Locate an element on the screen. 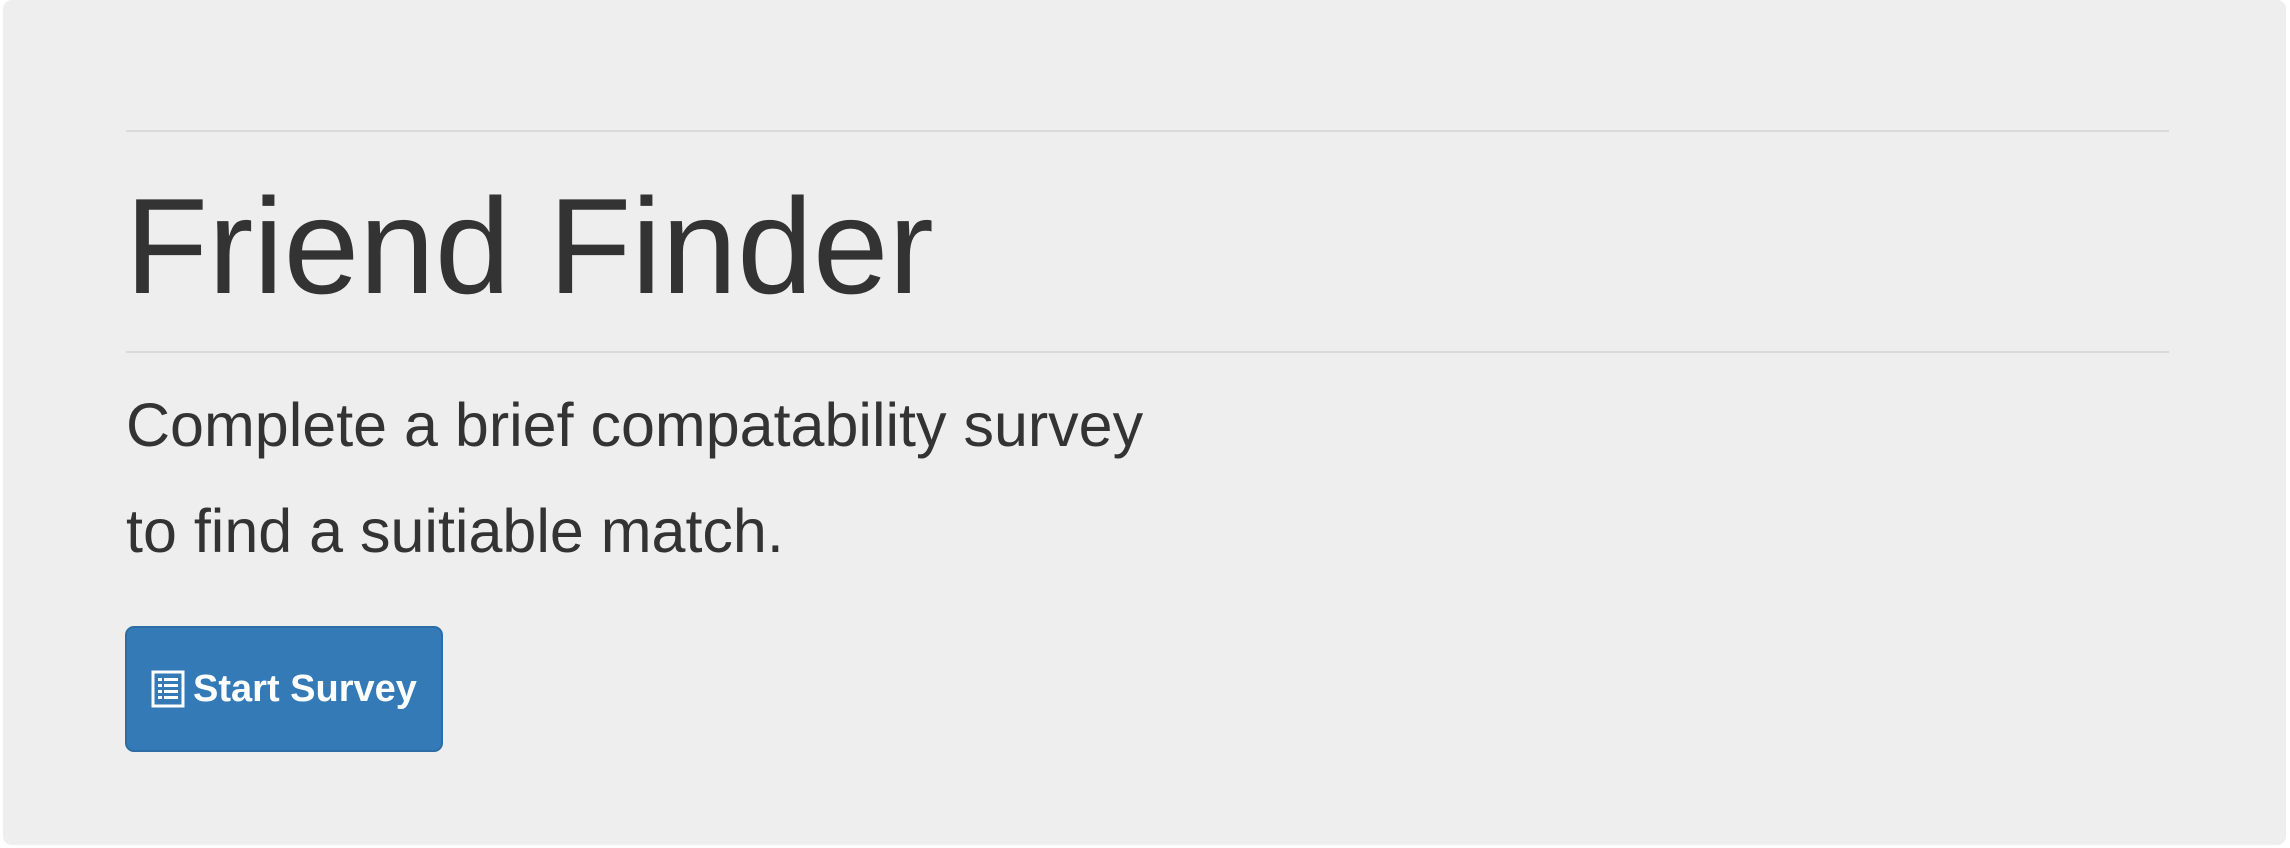  list-alt-icon is located at coordinates (168, 689).